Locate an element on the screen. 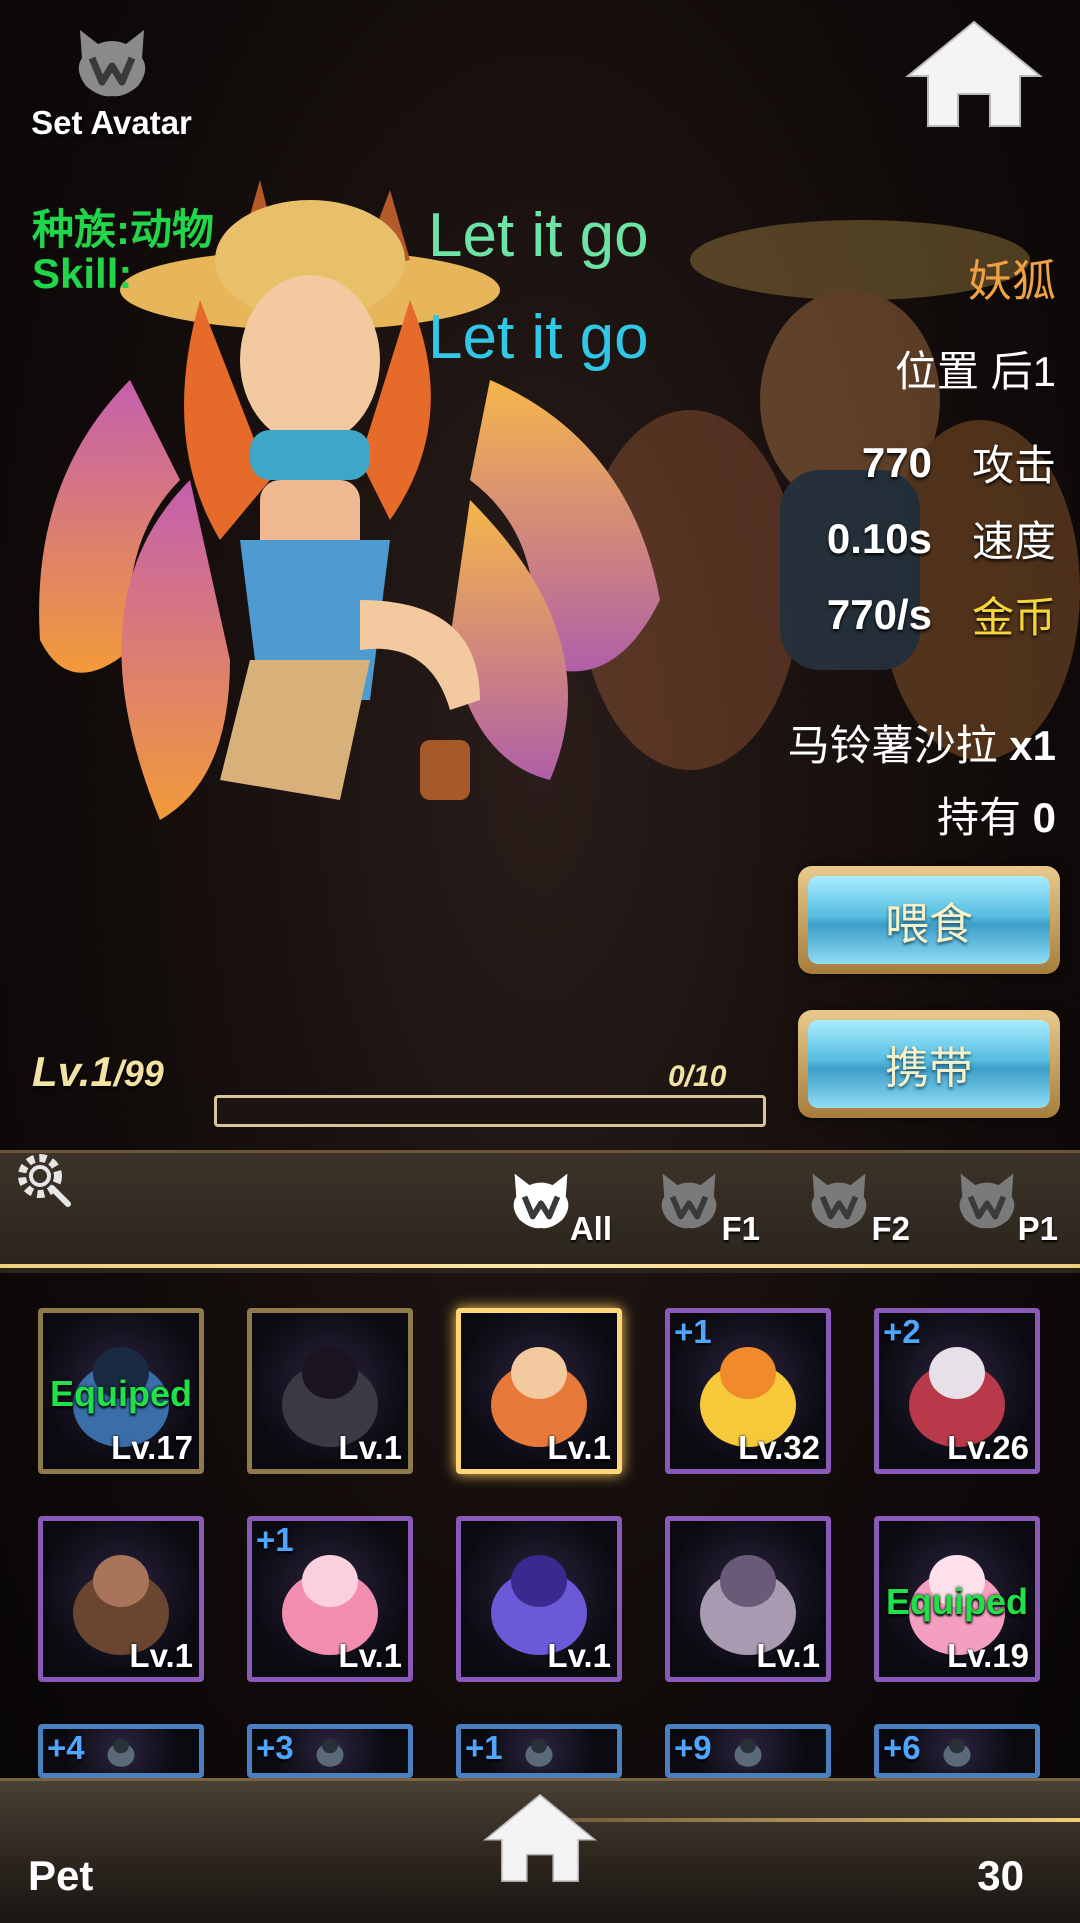 This screenshot has height=1923, width=1080. pet-section-label: Pet is located at coordinates (61, 1875).